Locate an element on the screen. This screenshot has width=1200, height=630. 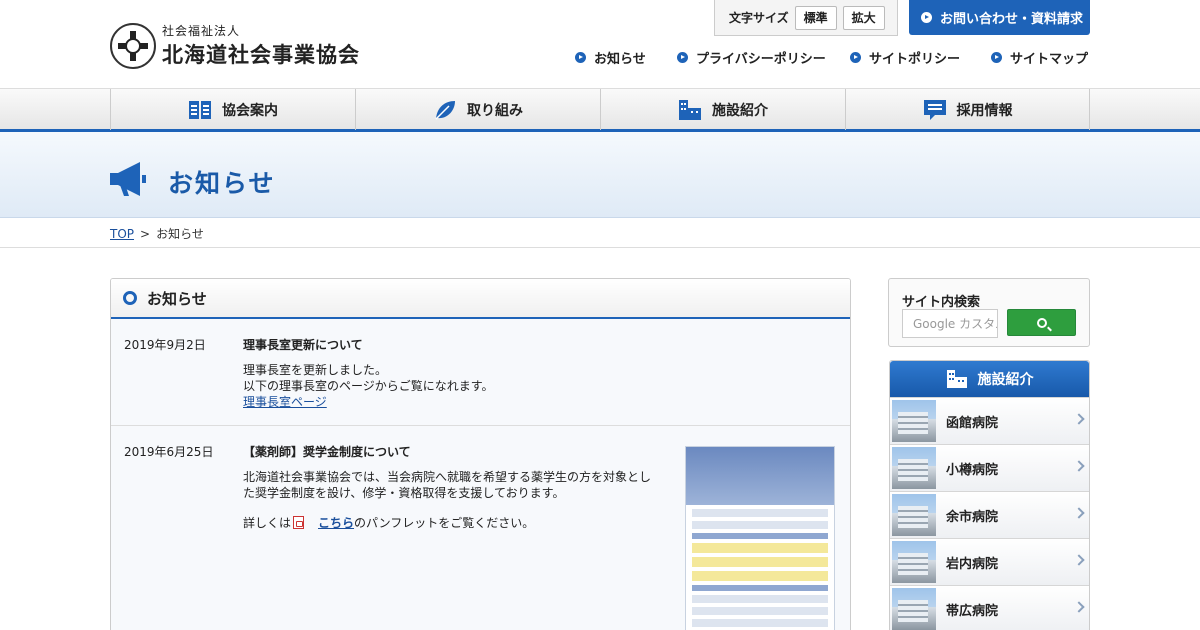
news-title: 【薬剤師】奨学金制度について is located at coordinates (327, 452).